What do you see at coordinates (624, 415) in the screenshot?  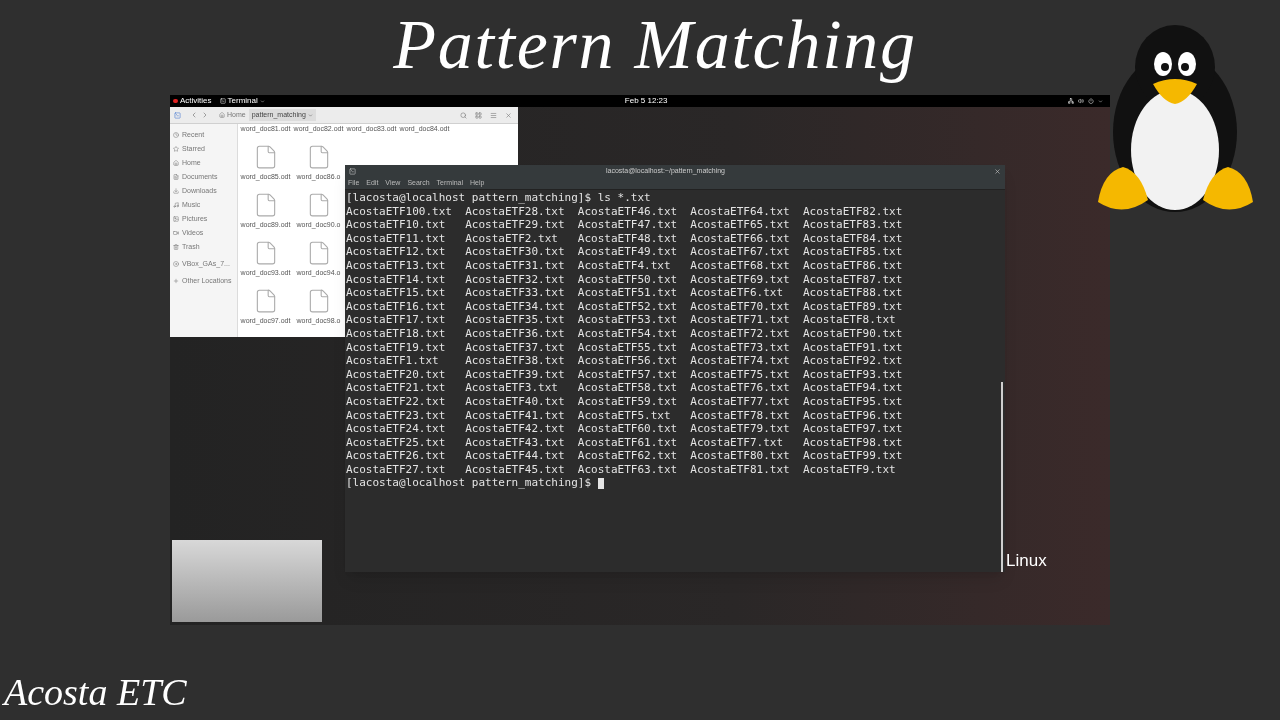 I see `terminal-line: AcostaETF23.txt AcostaETF41.txt AcostaETF5.txt AcostaETF78.txt AcostaETF96.txt` at bounding box center [624, 415].